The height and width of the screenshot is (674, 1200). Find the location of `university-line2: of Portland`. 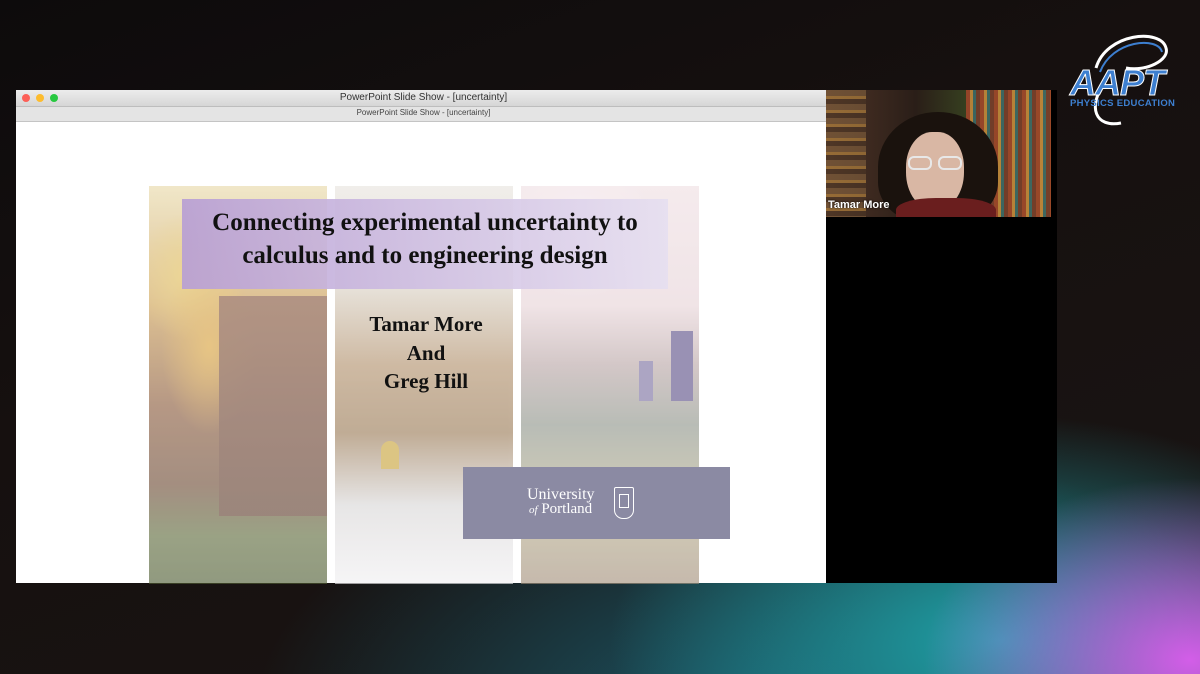

university-line2: of Portland is located at coordinates (561, 510).